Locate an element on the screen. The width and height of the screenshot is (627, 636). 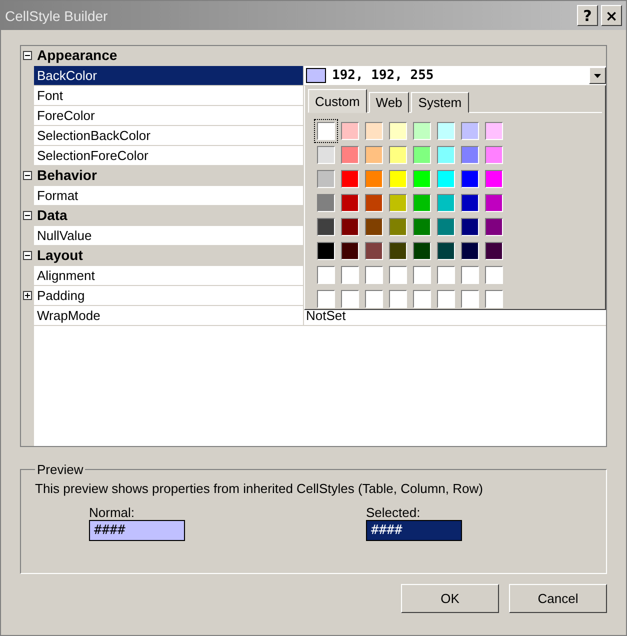
help-button: ? is located at coordinates (587, 15).